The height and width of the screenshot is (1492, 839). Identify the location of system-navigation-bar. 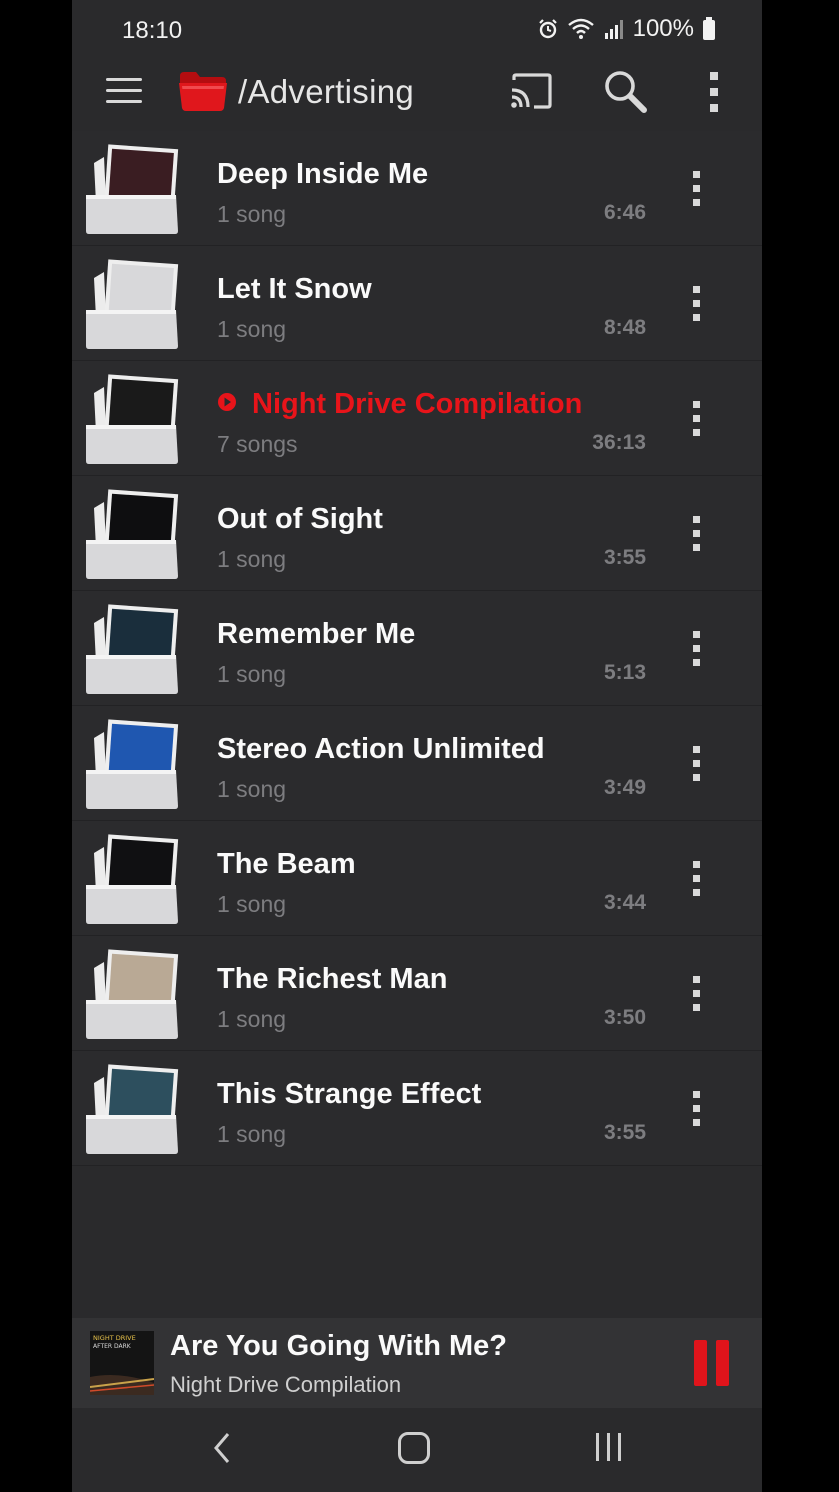
(417, 1450).